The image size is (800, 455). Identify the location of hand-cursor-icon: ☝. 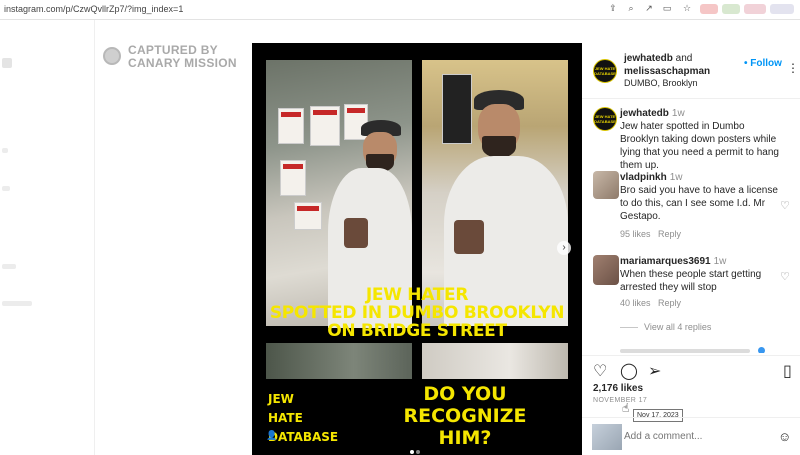
(626, 408).